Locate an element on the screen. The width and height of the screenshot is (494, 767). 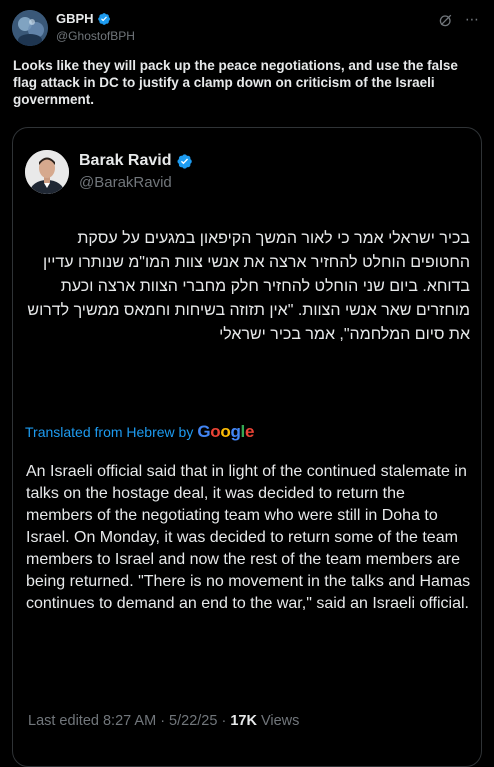
last-edited-timestamp: Last edited 8:27 AM · 5/22/25 · is located at coordinates (129, 721).